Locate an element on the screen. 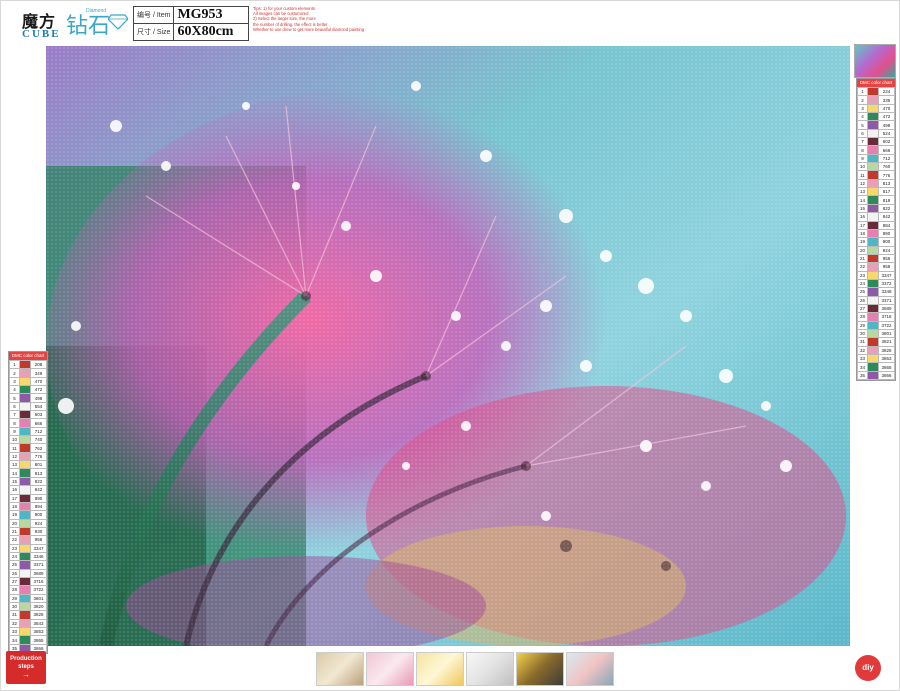  product-info-table: 编号 / Item MG953 尺寸 / Size 60X80cm is located at coordinates (191, 23).